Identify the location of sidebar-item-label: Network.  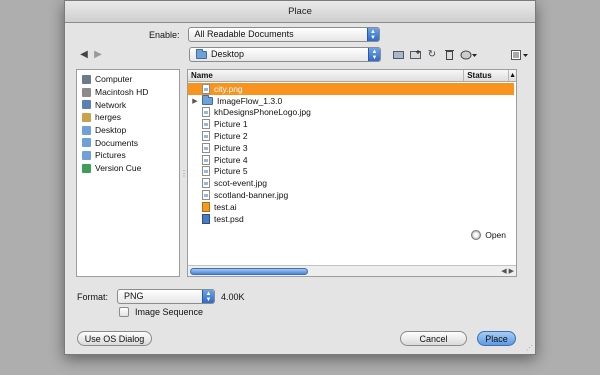
(111, 104).